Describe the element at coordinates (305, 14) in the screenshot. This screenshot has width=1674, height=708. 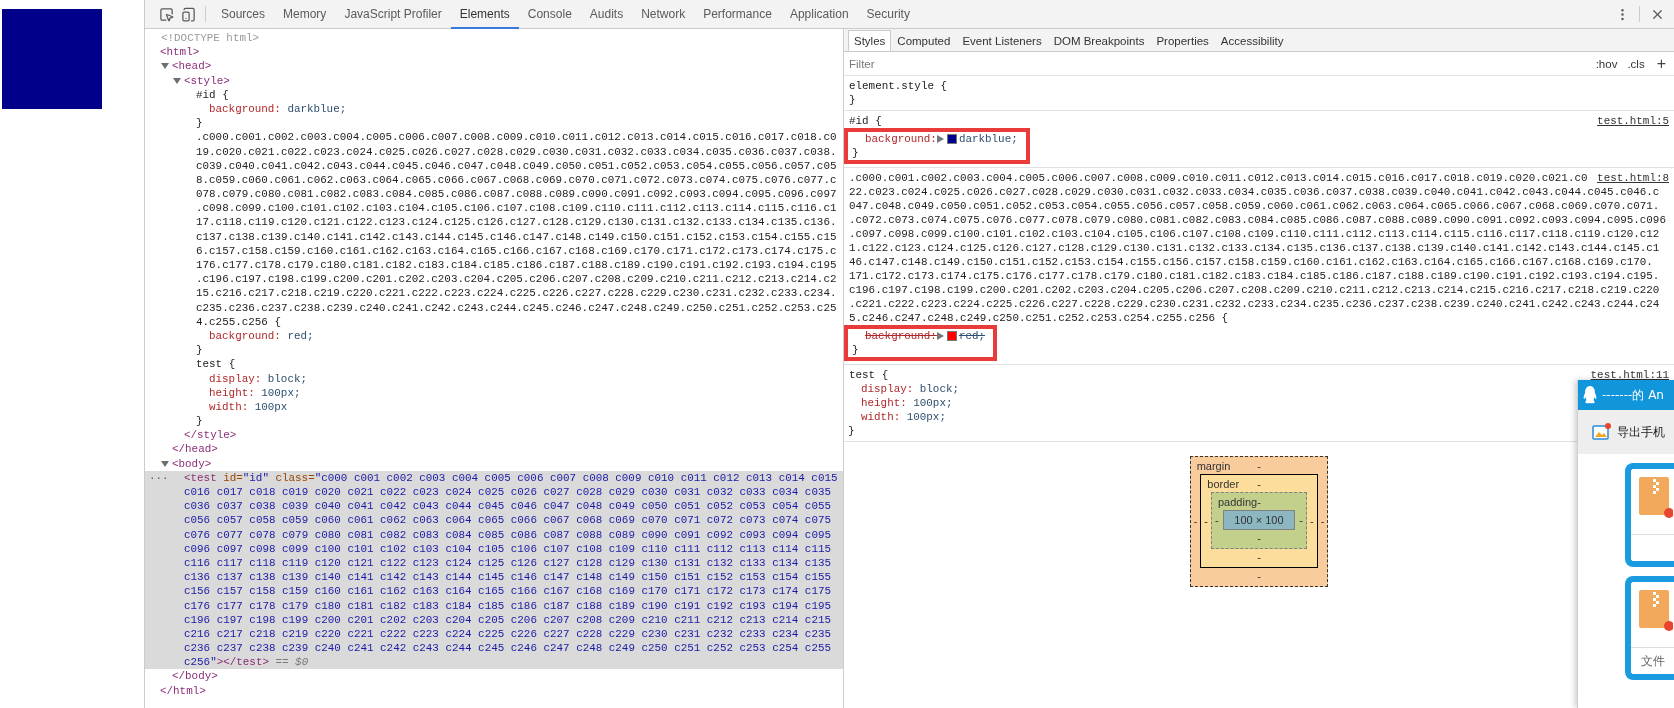
I see `panel-tab: Memory` at that location.